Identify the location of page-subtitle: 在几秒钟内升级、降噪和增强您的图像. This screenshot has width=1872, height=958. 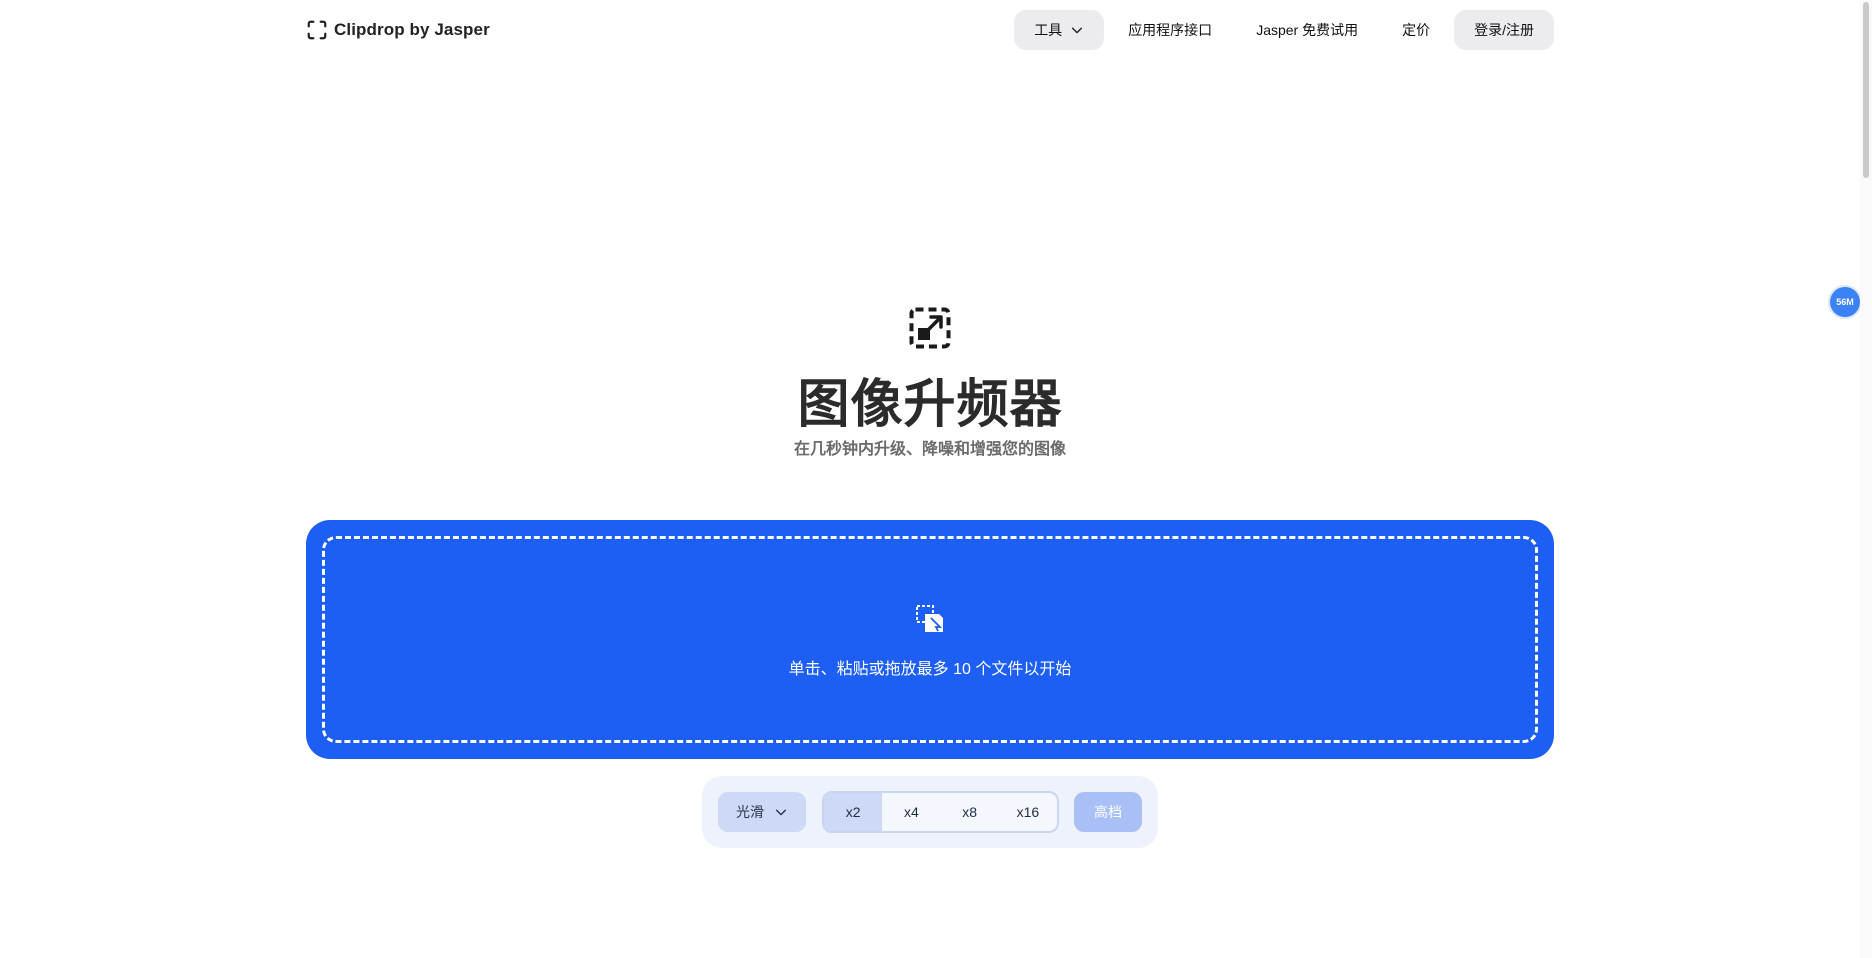
(929, 449).